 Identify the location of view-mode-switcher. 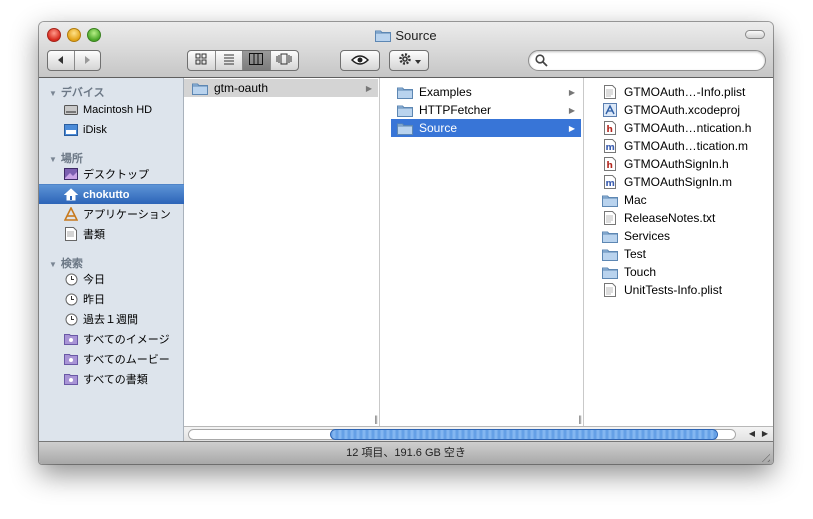
(243, 60).